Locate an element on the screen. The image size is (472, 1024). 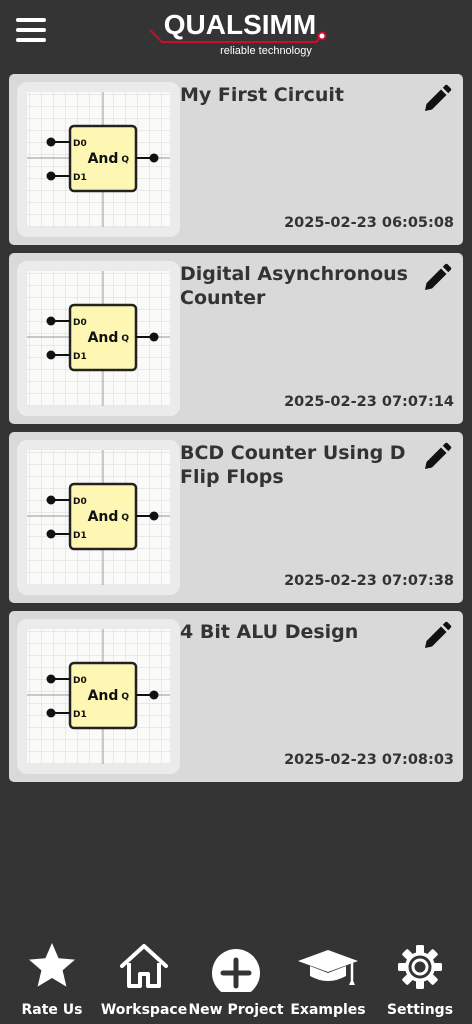
app-header: QUALSIMM reliable technology is located at coordinates (236, 33).